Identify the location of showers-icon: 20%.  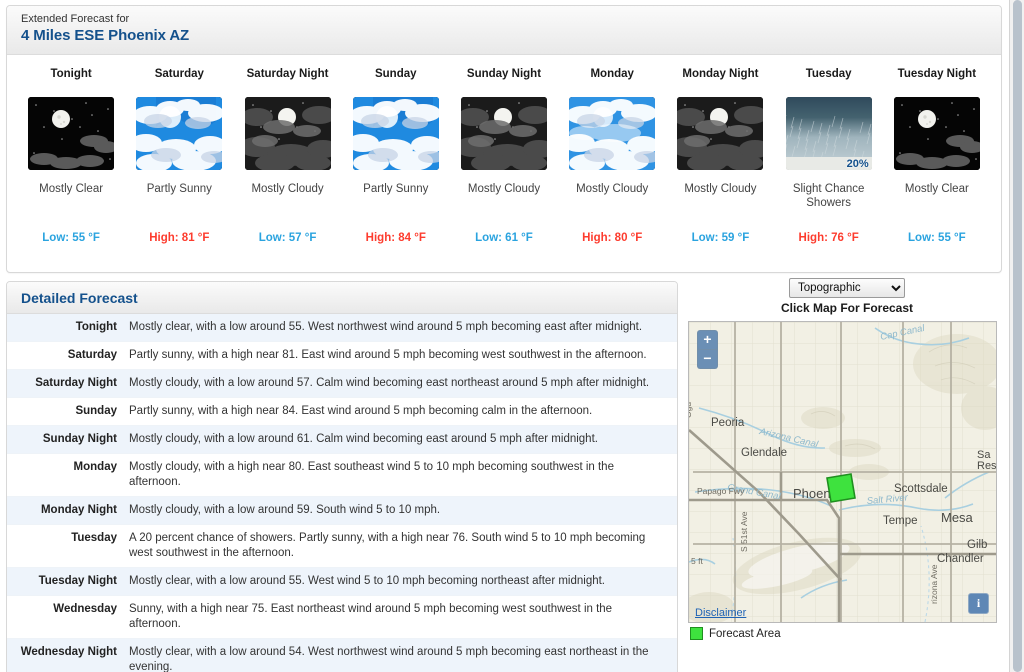
(828, 133).